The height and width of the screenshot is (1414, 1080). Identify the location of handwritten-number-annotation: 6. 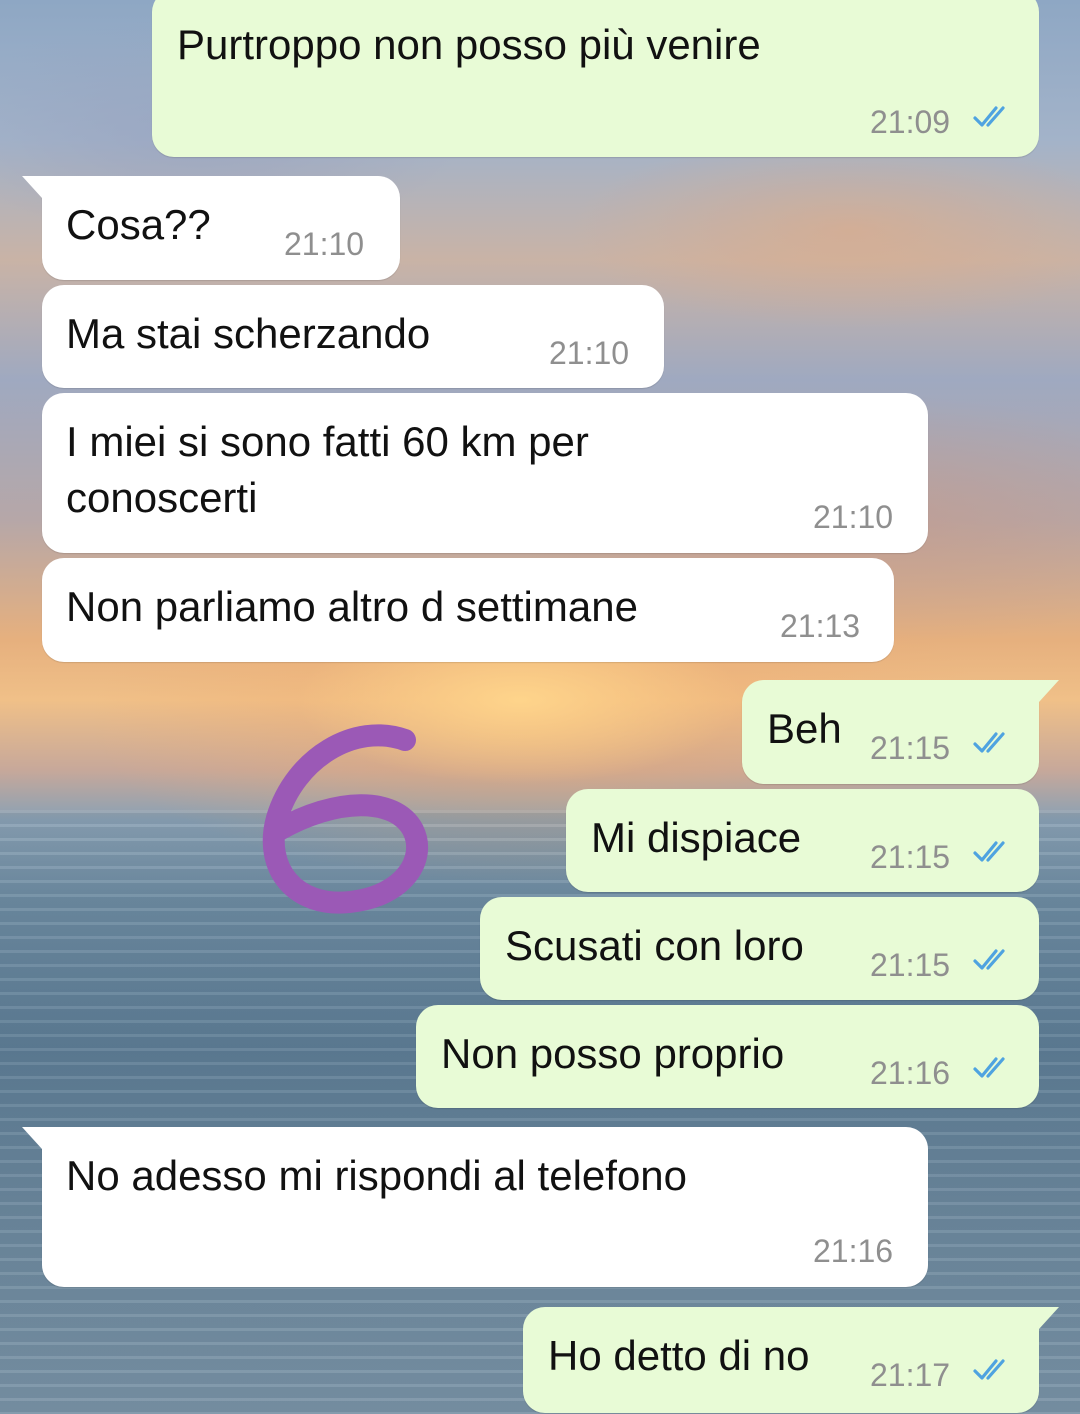
(342, 816).